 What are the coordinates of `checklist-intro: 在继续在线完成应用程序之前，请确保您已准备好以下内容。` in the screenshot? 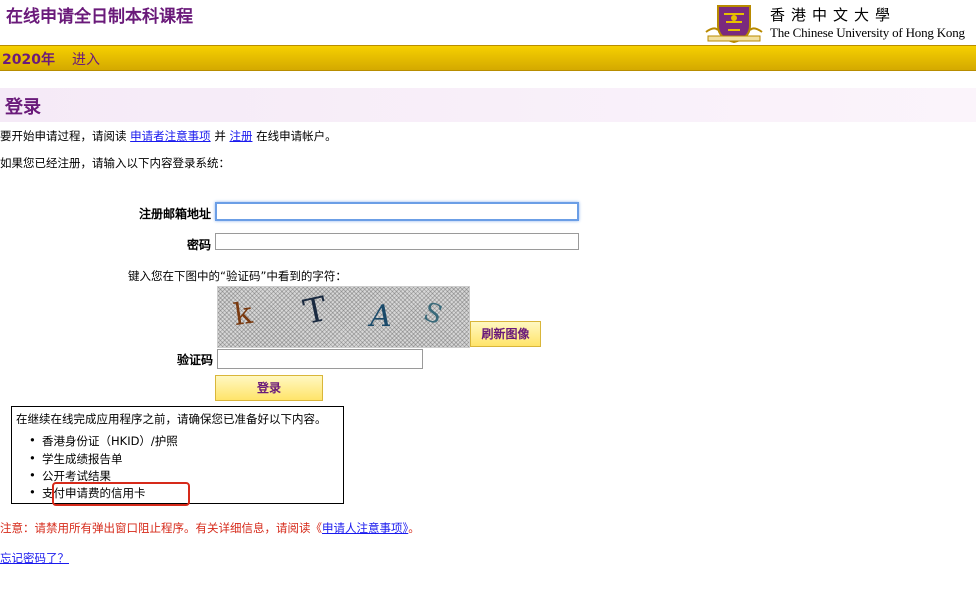 It's located at (171, 419).